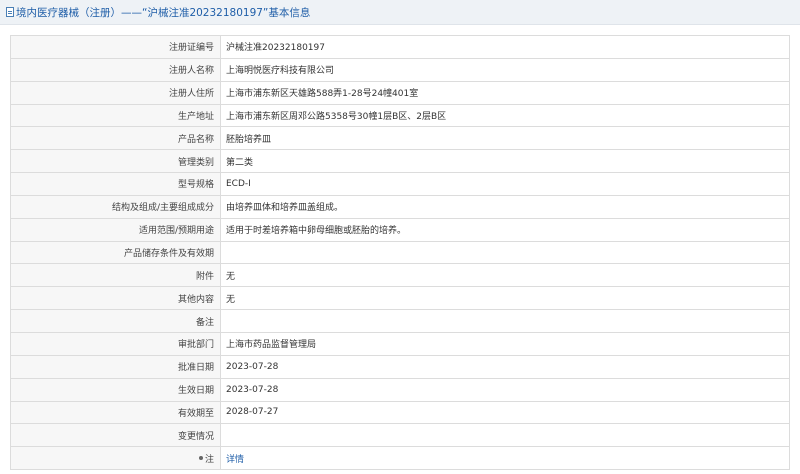 The width and height of the screenshot is (800, 474). Describe the element at coordinates (505, 184) in the screenshot. I see `field-value: ECD-I` at that location.